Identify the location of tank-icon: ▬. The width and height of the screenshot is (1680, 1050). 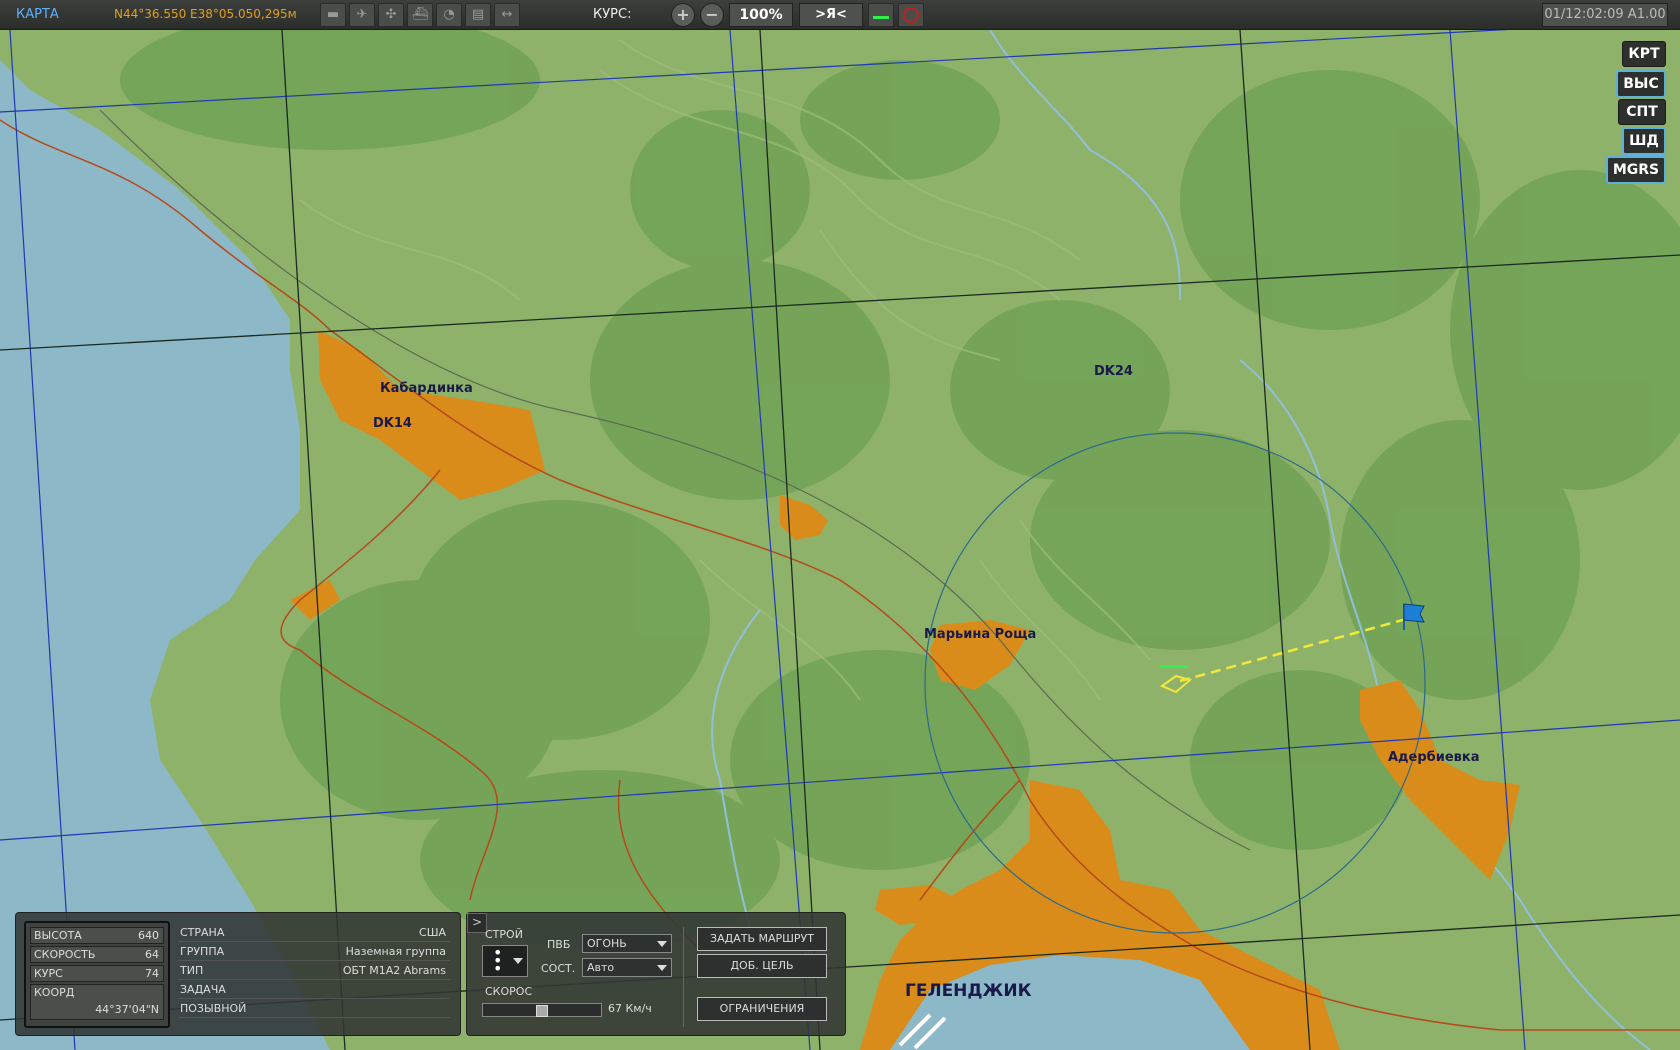
(333, 15).